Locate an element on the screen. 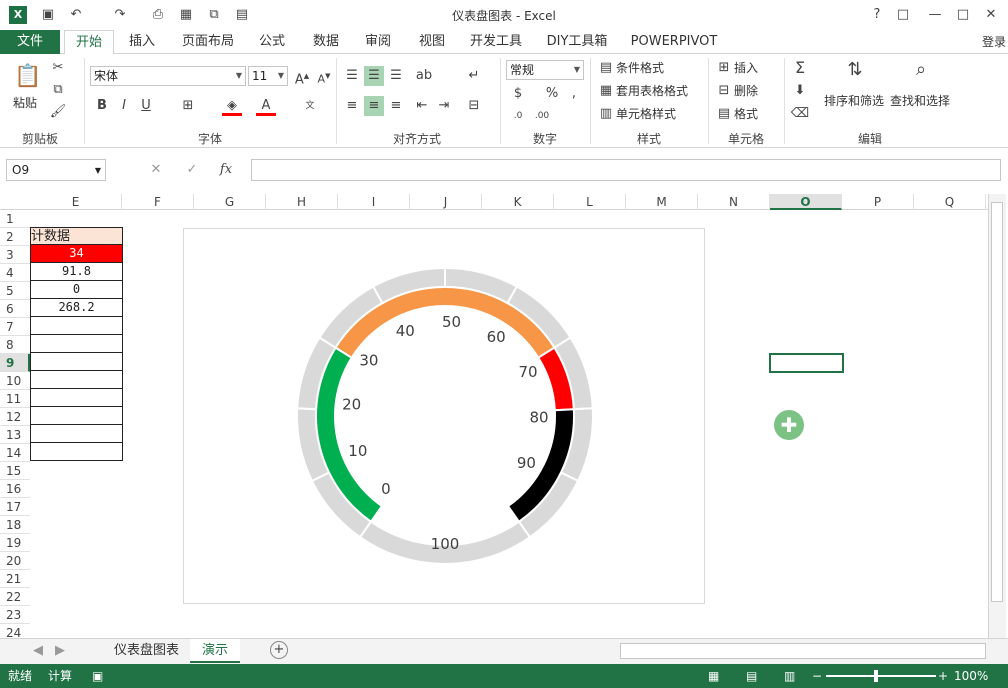 Image resolution: width=1008 pixels, height=688 pixels. sheet-tab-dashboard: 仪表盘图表 is located at coordinates (146, 651).